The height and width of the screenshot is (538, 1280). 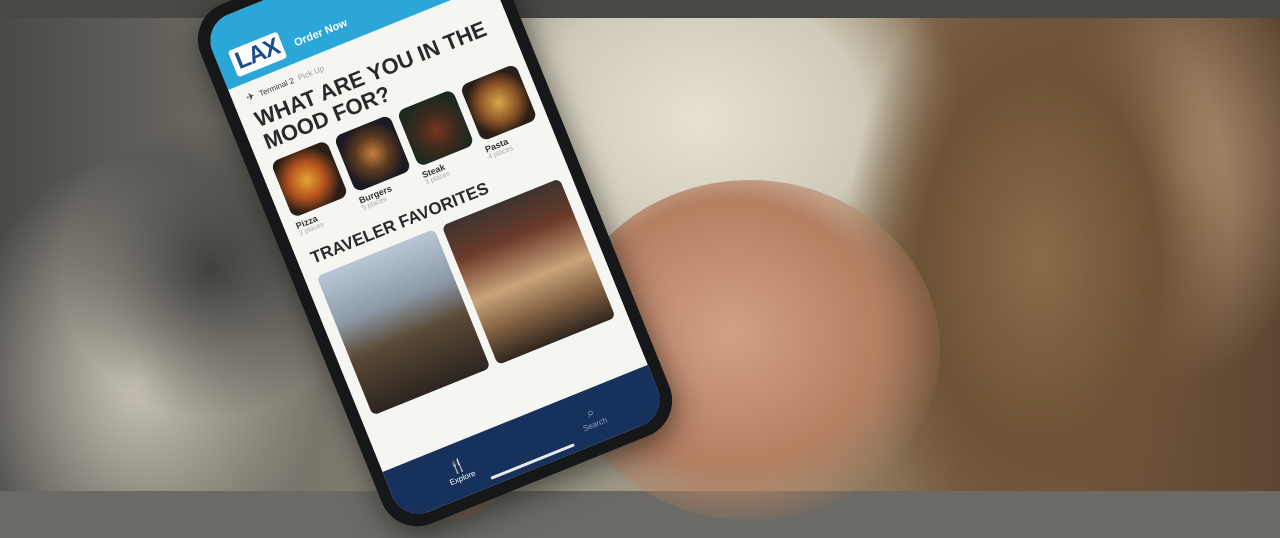 I want to click on tab-search: ⌕ Search, so click(x=592, y=416).